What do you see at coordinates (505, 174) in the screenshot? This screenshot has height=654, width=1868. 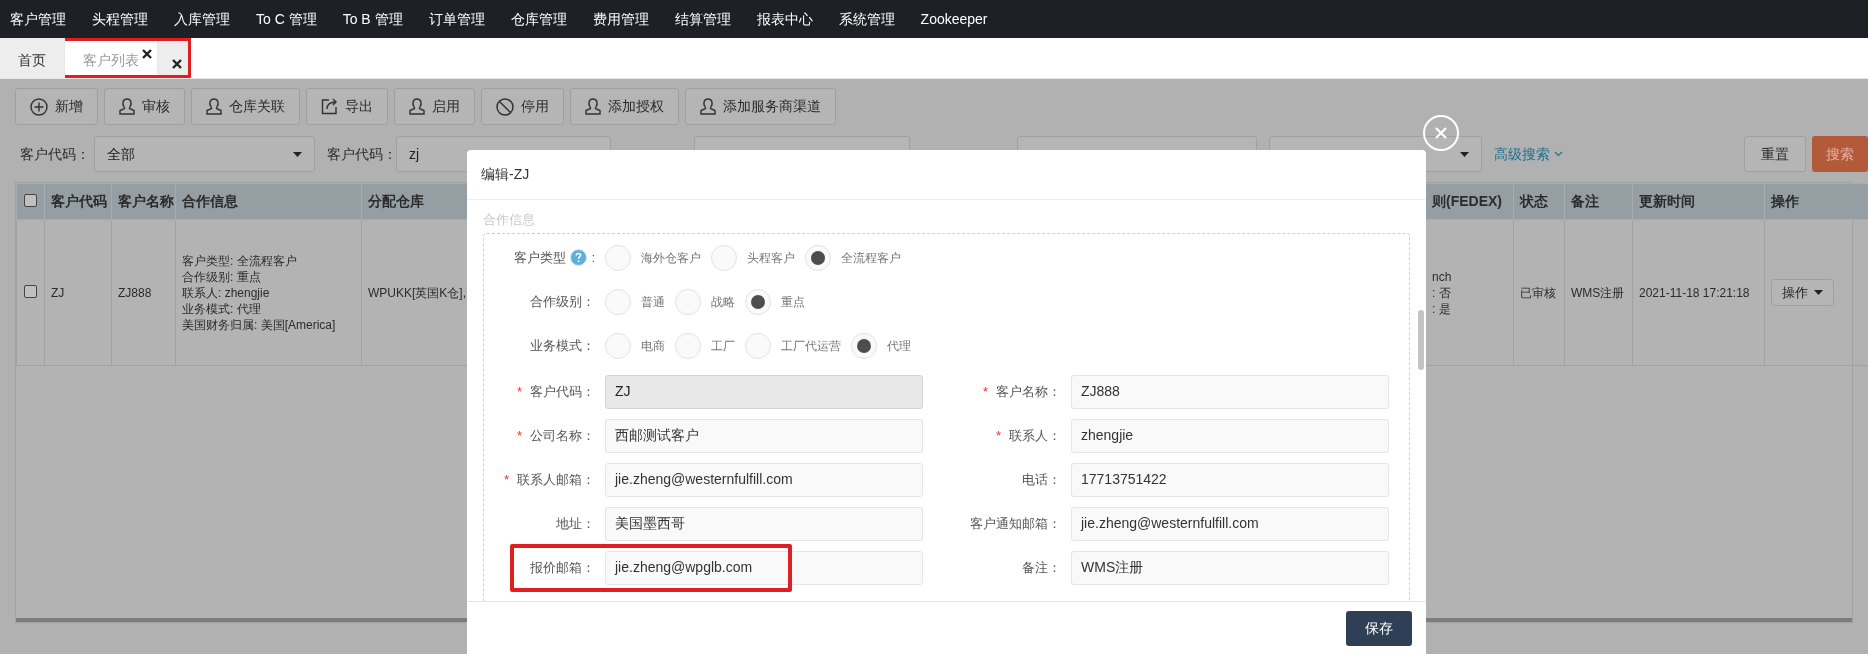 I see `modal-title: 编辑-ZJ` at bounding box center [505, 174].